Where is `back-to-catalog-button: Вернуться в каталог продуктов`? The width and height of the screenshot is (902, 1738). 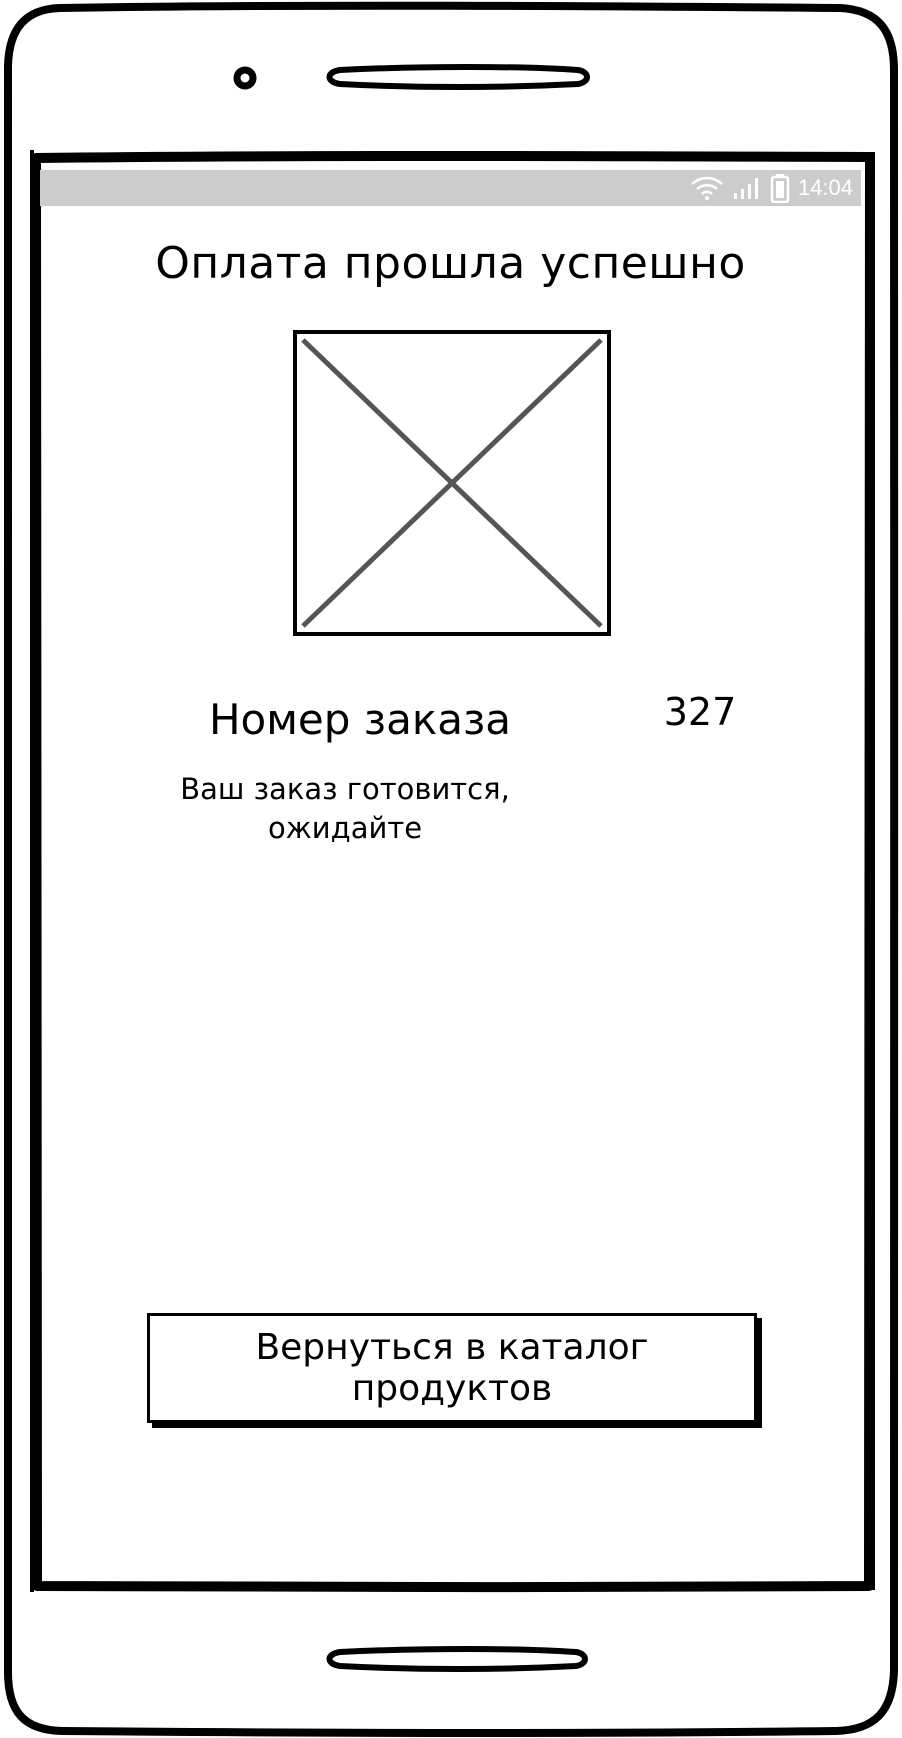 back-to-catalog-button: Вернуться в каталог продуктов is located at coordinates (452, 1368).